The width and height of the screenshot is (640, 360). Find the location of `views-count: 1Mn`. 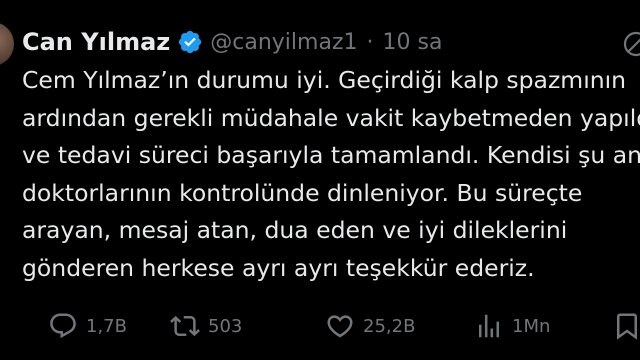

views-count: 1Mn is located at coordinates (531, 326).